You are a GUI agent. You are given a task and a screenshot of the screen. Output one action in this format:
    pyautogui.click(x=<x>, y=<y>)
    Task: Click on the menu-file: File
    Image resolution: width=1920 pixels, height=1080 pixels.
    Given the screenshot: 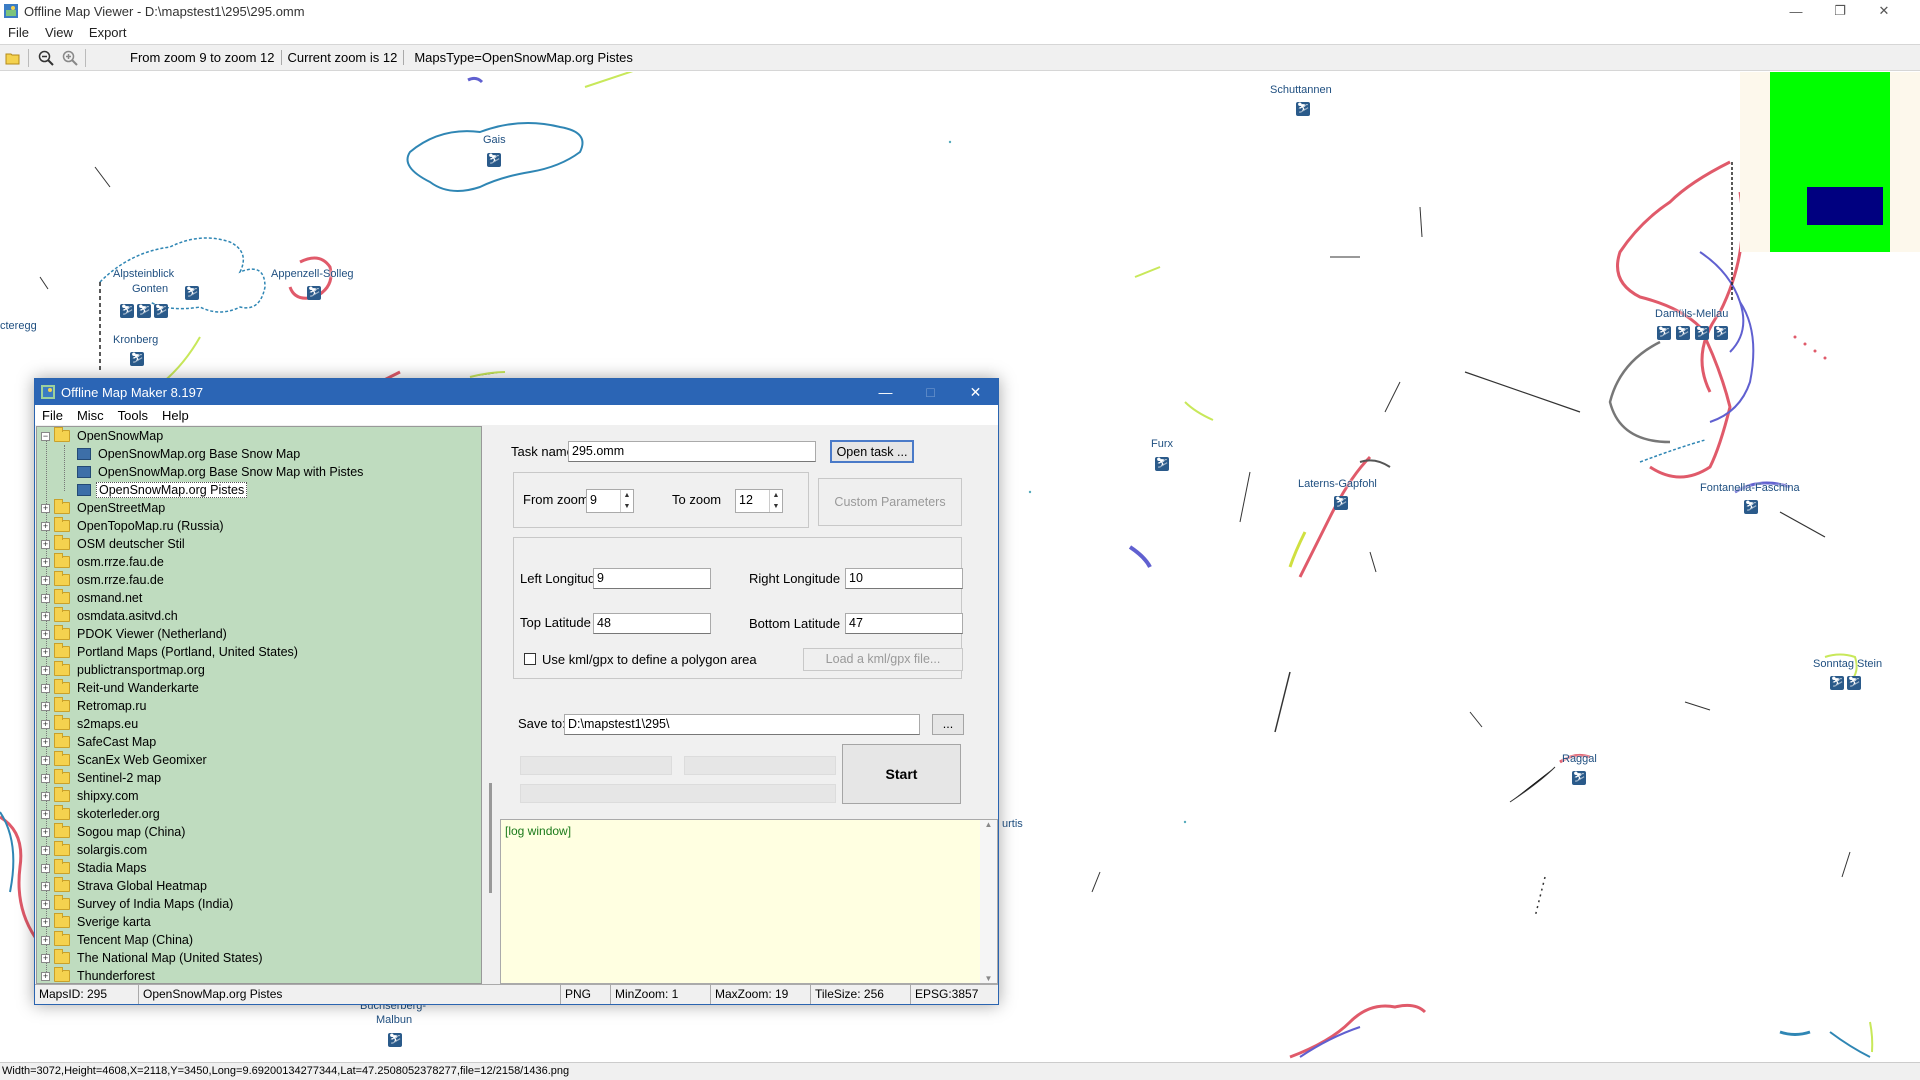 What is the action you would take?
    pyautogui.click(x=18, y=32)
    